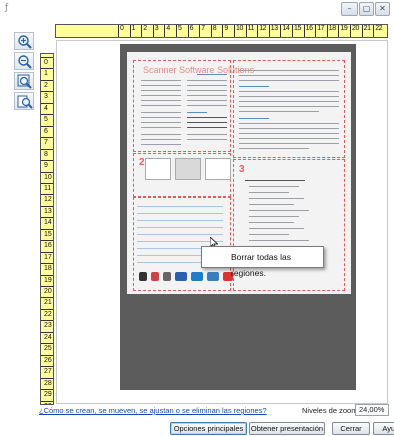 Image resolution: width=394 pixels, height=436 pixels. I want to click on ruler-tick-label: 16, so click(309, 31).